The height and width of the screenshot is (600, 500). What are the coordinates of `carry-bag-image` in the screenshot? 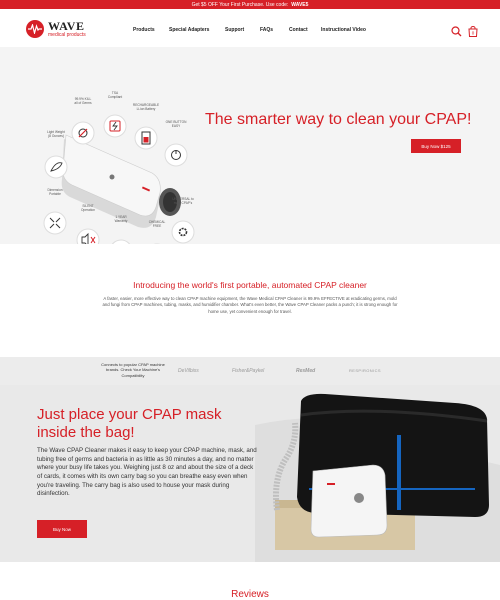 It's located at (377, 477).